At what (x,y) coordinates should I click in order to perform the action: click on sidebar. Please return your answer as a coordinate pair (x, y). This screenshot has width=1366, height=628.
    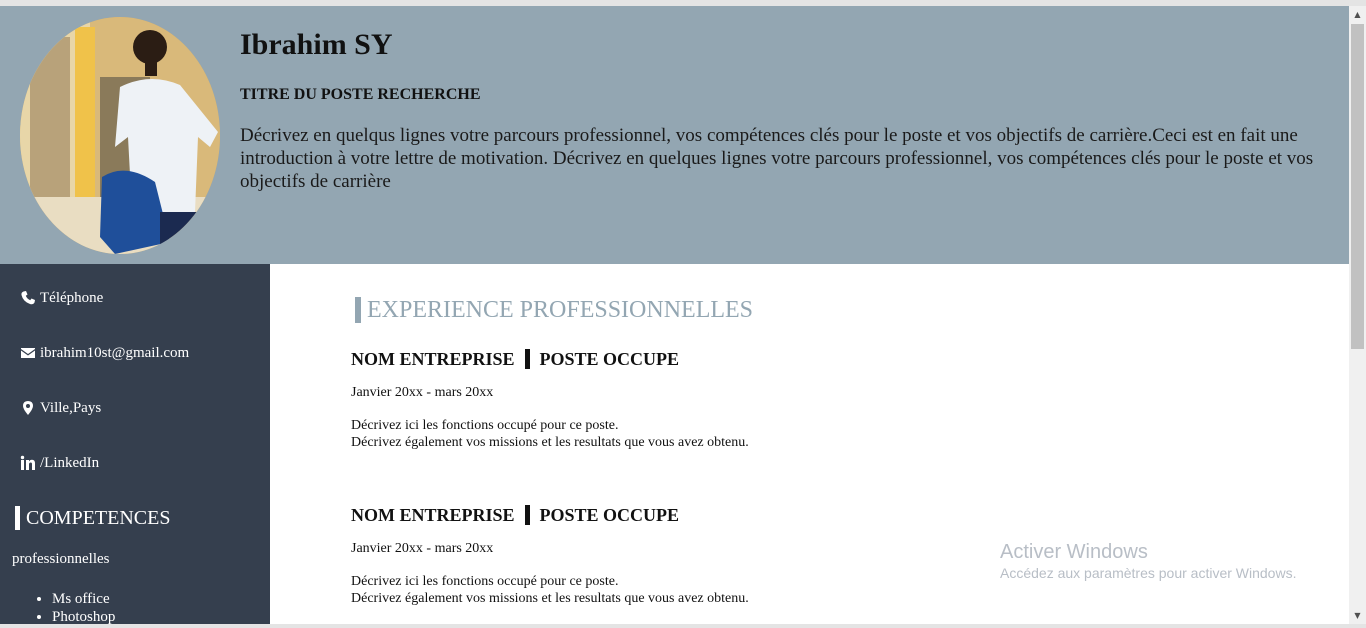
    Looking at the image, I should click on (135, 444).